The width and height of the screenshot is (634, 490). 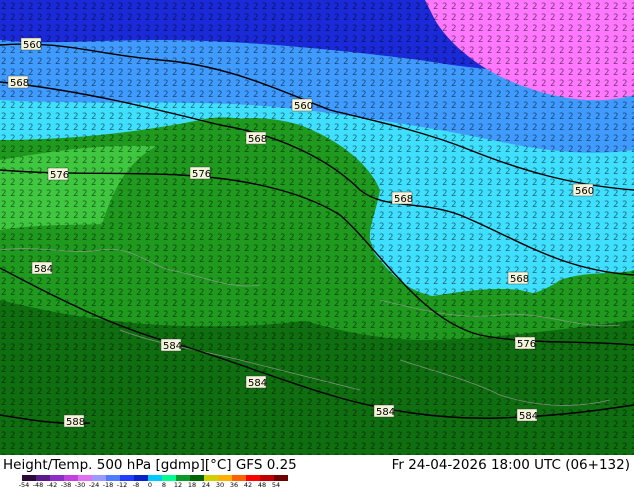 I want to click on colorbar-tick-label: 0, so click(x=150, y=485).